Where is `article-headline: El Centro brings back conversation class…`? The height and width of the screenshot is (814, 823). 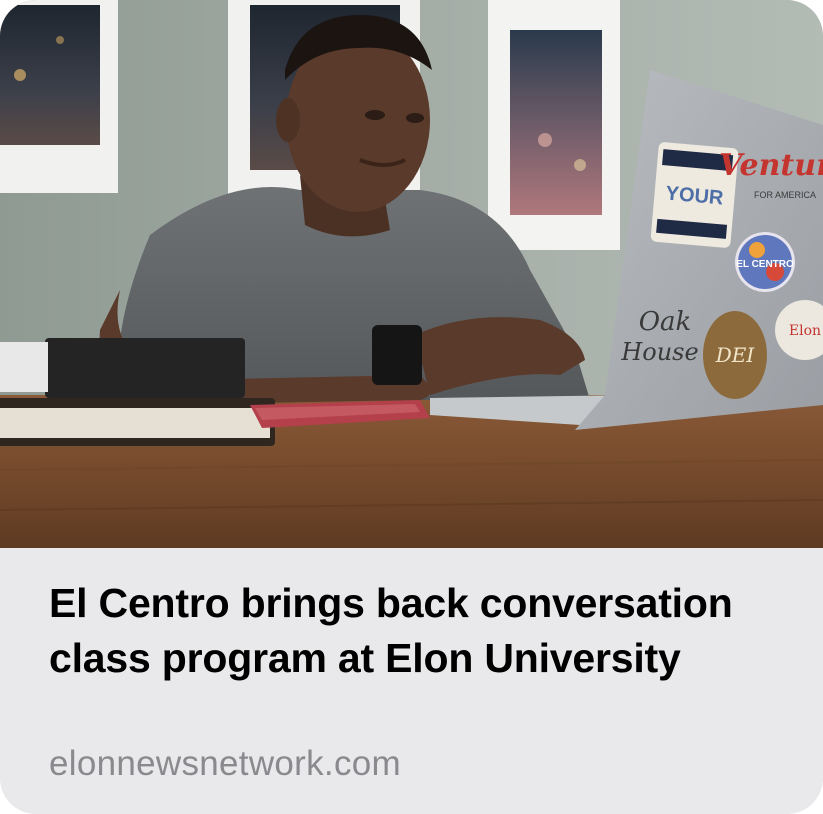
article-headline: El Centro brings back conversation class… is located at coordinates (409, 631).